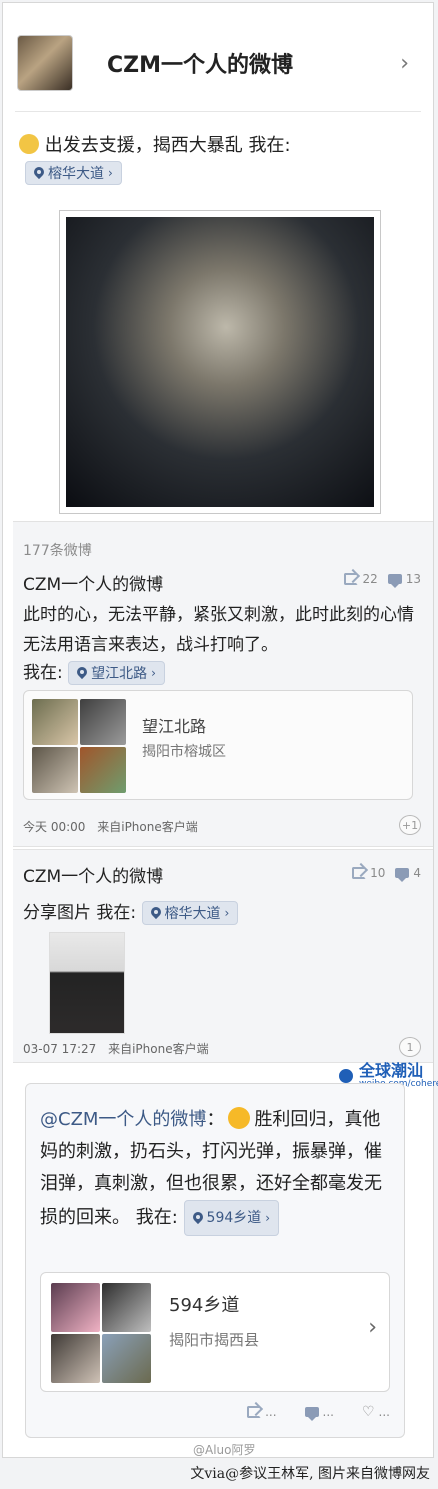  I want to click on like-button: +1, so click(410, 825).